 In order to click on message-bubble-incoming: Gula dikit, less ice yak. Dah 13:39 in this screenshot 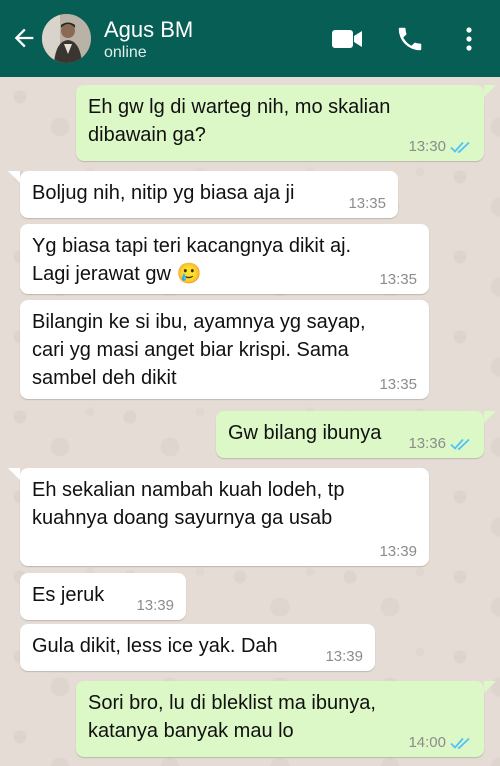, I will do `click(197, 647)`.